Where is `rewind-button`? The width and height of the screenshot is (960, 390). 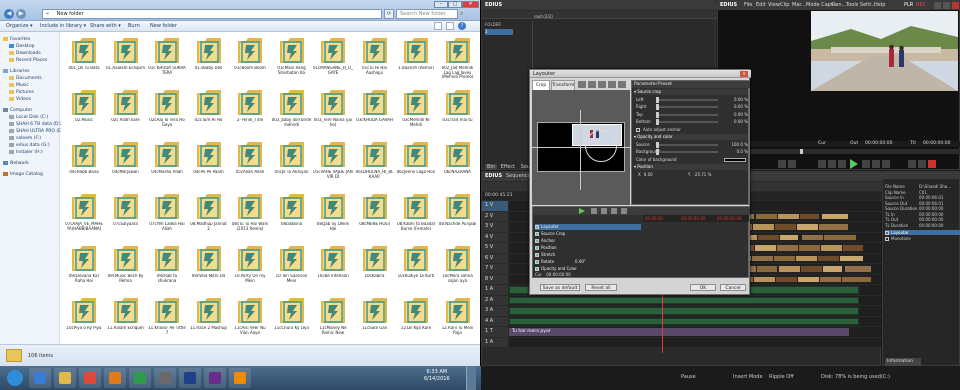
rewind-button is located at coordinates (832, 164).